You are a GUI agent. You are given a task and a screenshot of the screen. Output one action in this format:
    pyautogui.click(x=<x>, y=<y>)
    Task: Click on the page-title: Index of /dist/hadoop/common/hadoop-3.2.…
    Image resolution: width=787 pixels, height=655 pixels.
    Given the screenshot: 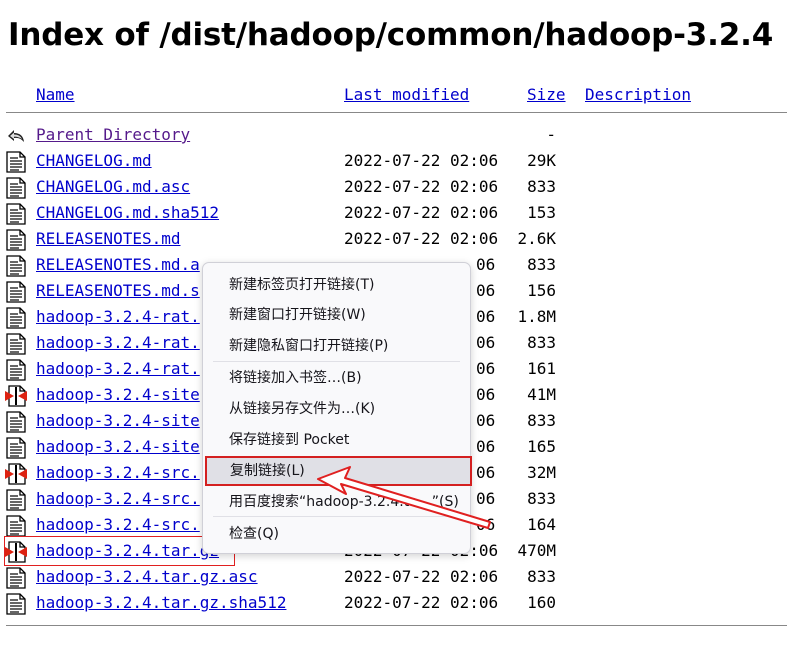 What is the action you would take?
    pyautogui.click(x=391, y=35)
    